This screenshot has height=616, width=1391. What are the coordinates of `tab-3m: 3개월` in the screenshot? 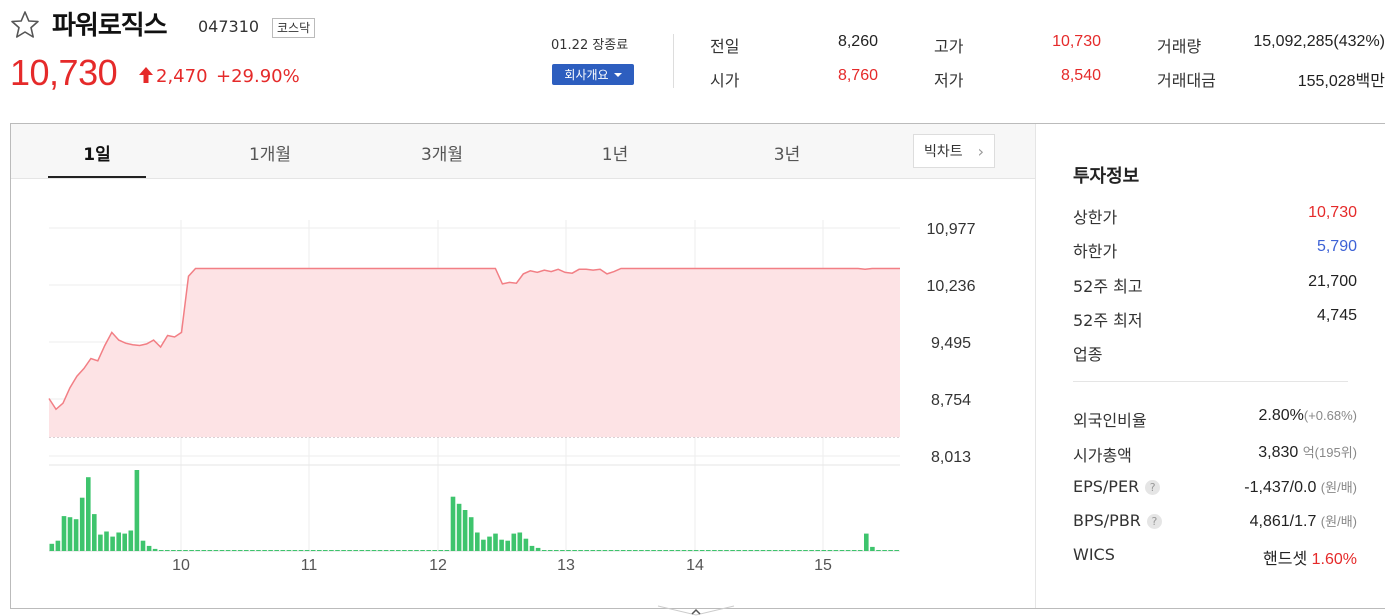 It's located at (442, 152).